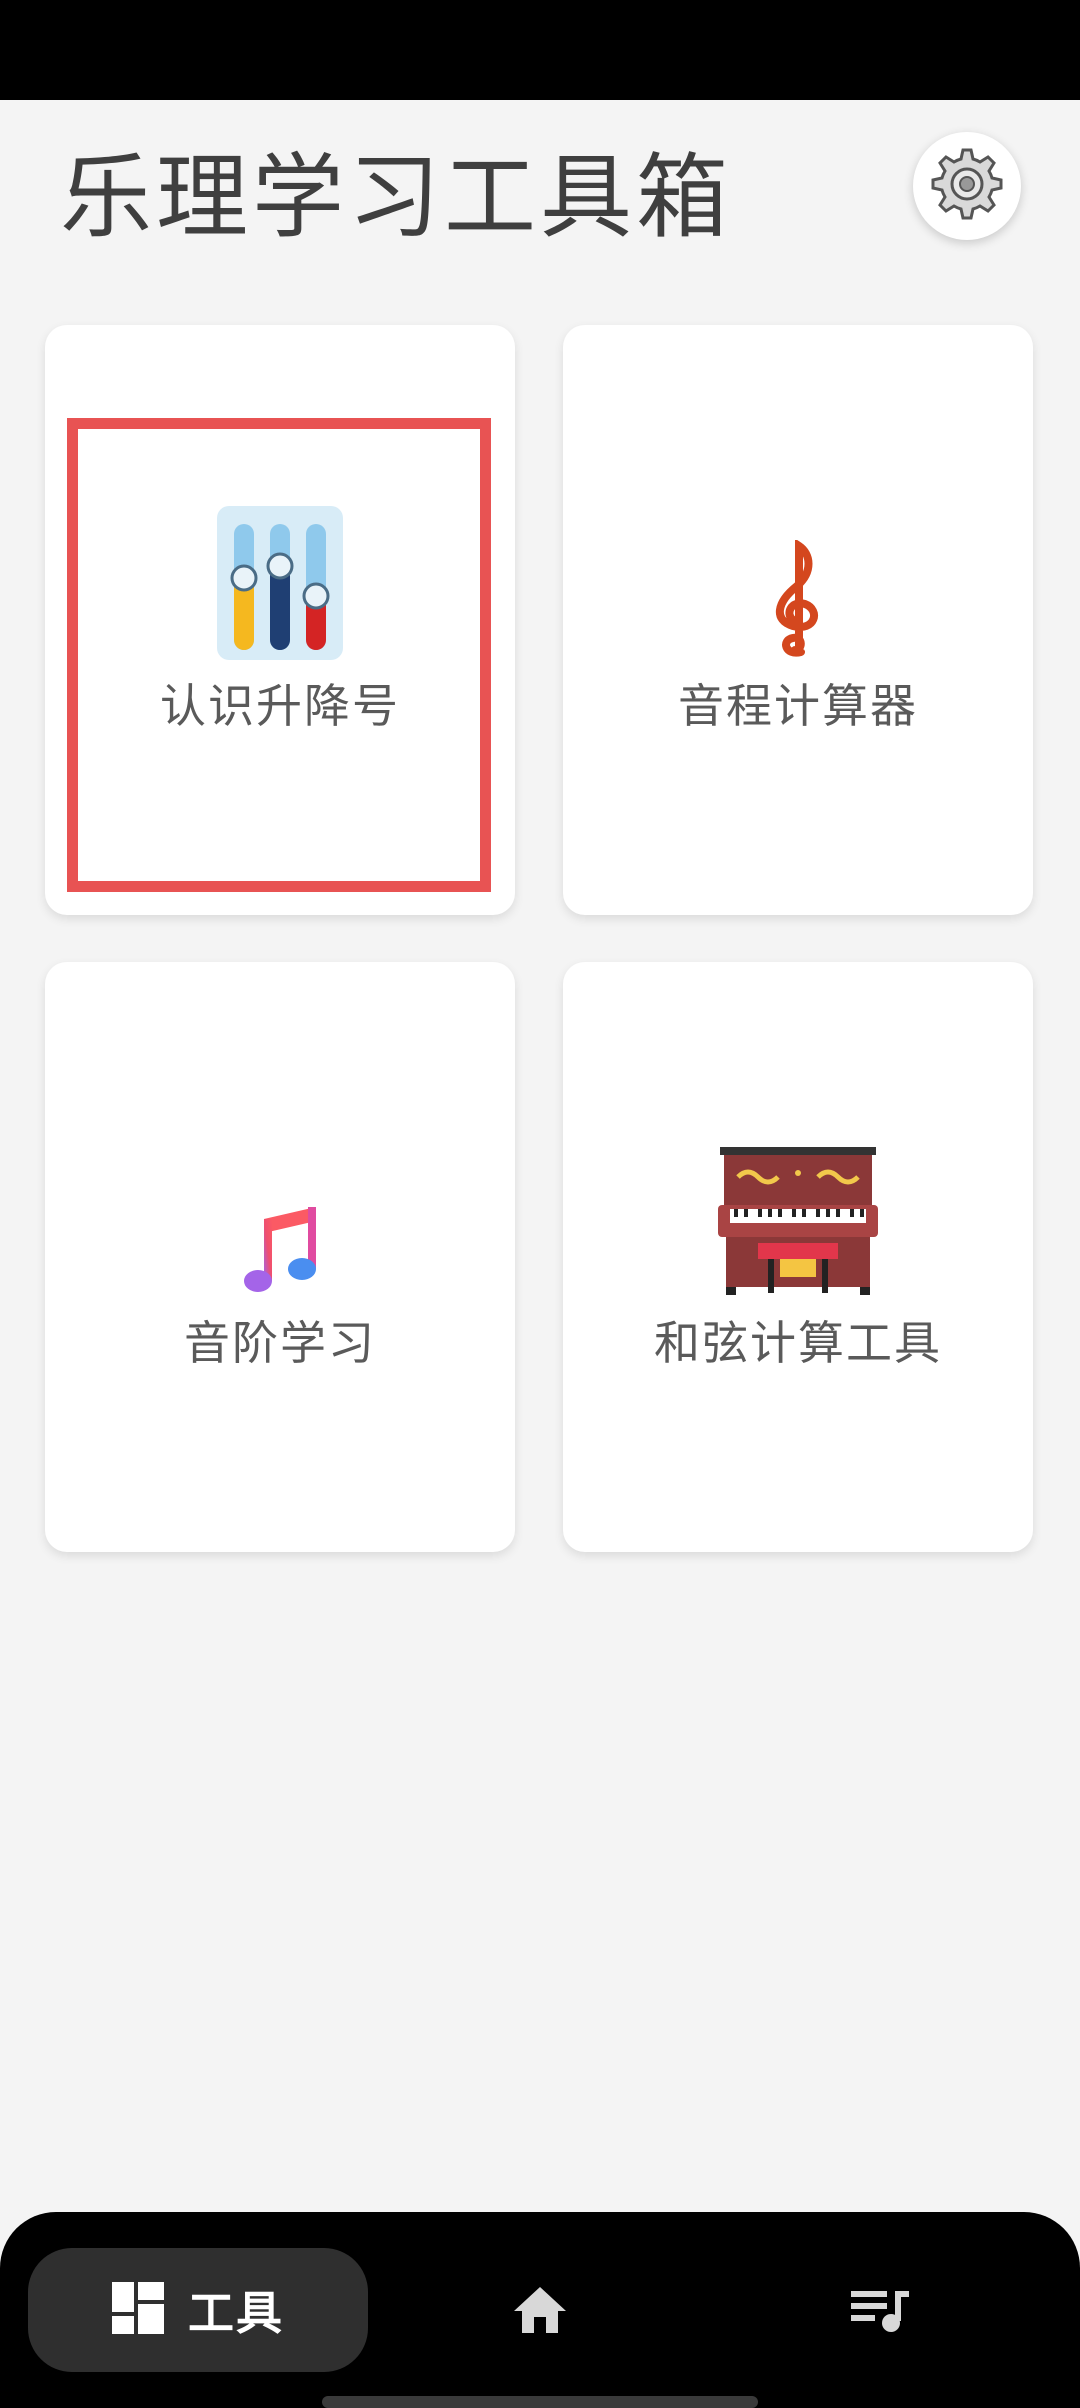 This screenshot has height=2408, width=1080. I want to click on card-label: 和弦计算工具, so click(798, 1343).